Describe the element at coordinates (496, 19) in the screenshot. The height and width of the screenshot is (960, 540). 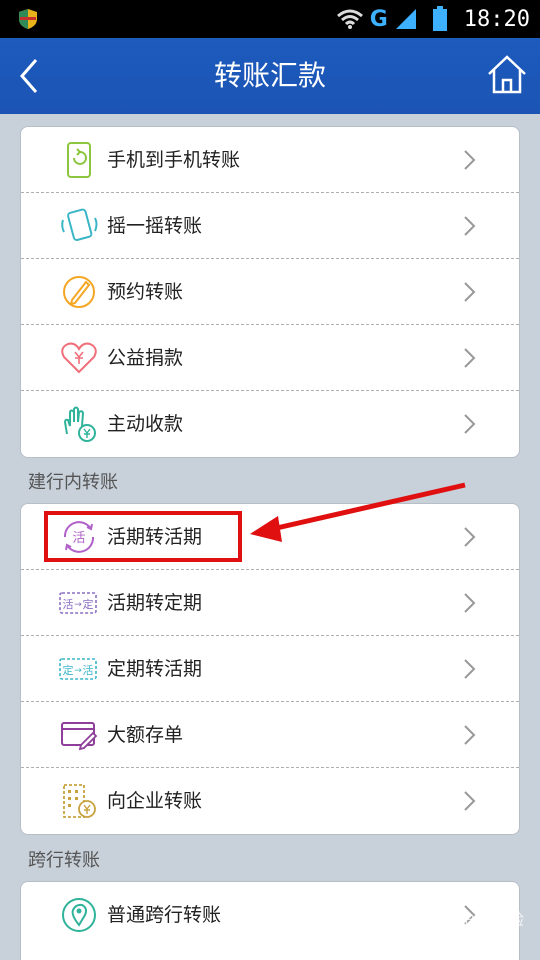
I see `clock: 18:20` at that location.